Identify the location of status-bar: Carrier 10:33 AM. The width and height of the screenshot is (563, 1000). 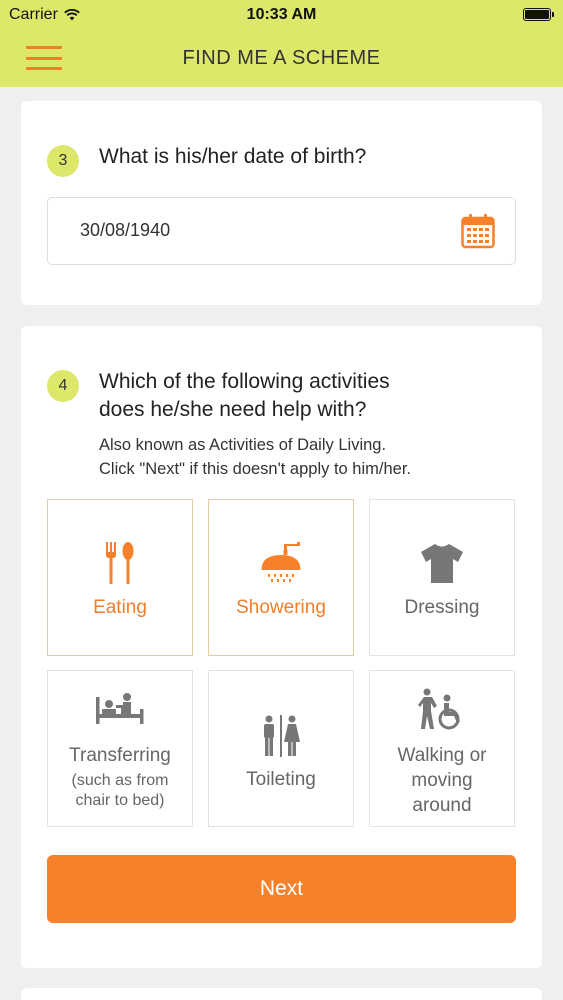
(281, 15).